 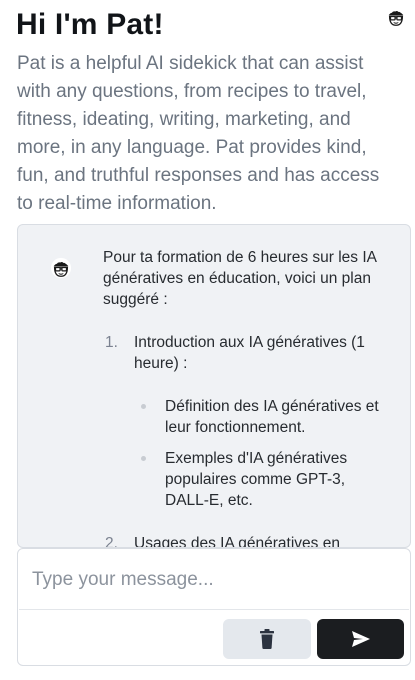 What do you see at coordinates (111, 541) in the screenshot?
I see `section-number: 2.` at bounding box center [111, 541].